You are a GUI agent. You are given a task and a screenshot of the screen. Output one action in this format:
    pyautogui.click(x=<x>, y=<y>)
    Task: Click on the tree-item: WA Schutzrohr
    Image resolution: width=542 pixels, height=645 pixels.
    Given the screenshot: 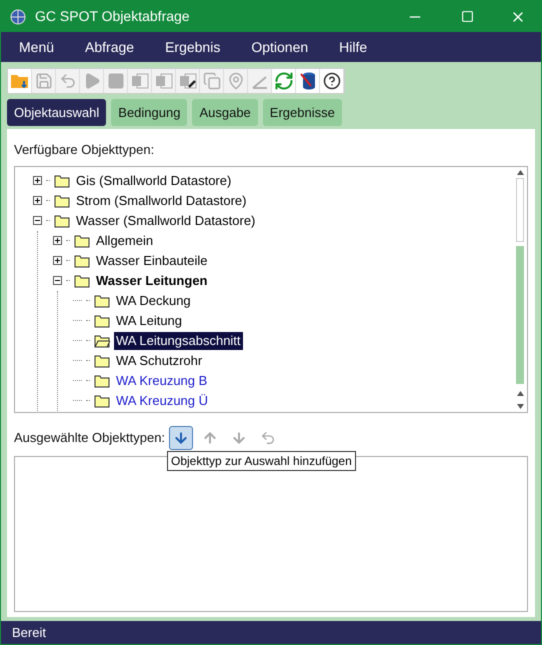 What is the action you would take?
    pyautogui.click(x=159, y=361)
    